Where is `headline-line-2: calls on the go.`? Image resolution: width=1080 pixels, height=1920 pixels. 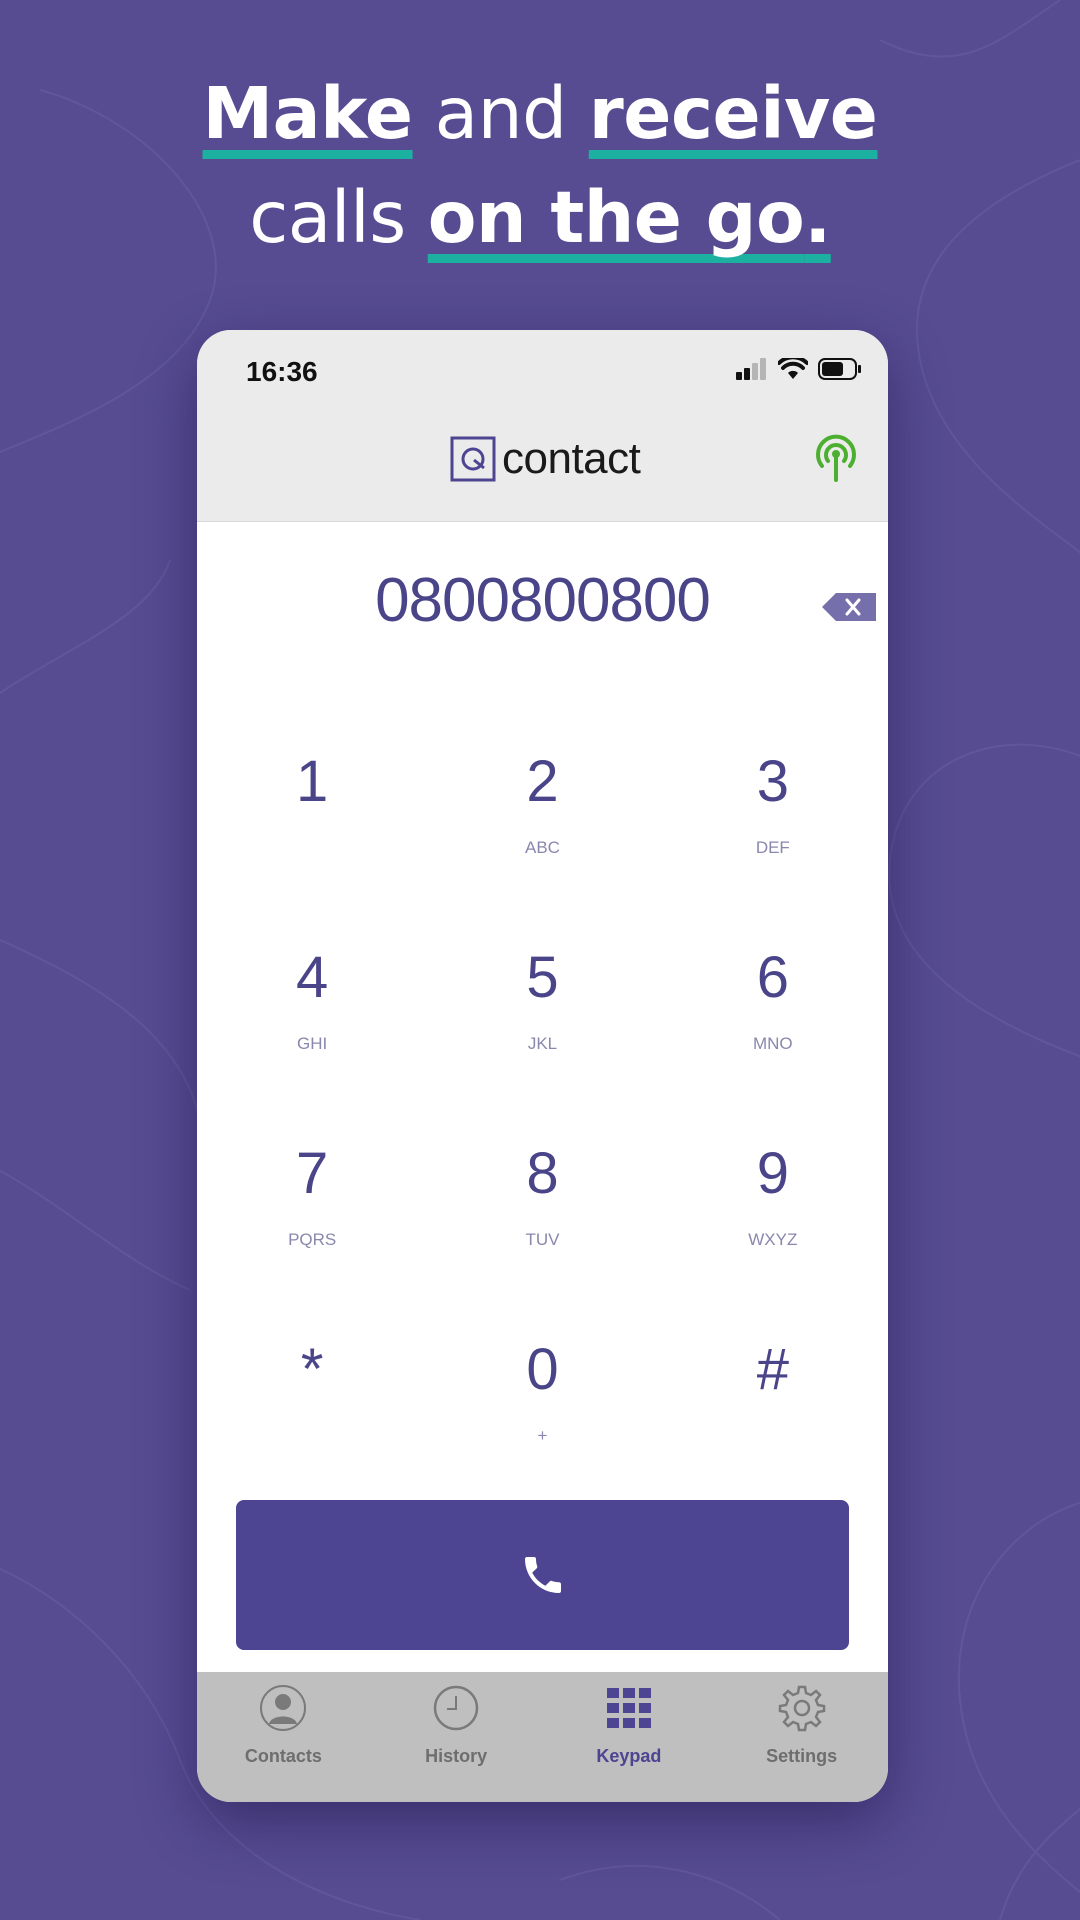
headline-line-2: calls on the go. is located at coordinates (540, 218).